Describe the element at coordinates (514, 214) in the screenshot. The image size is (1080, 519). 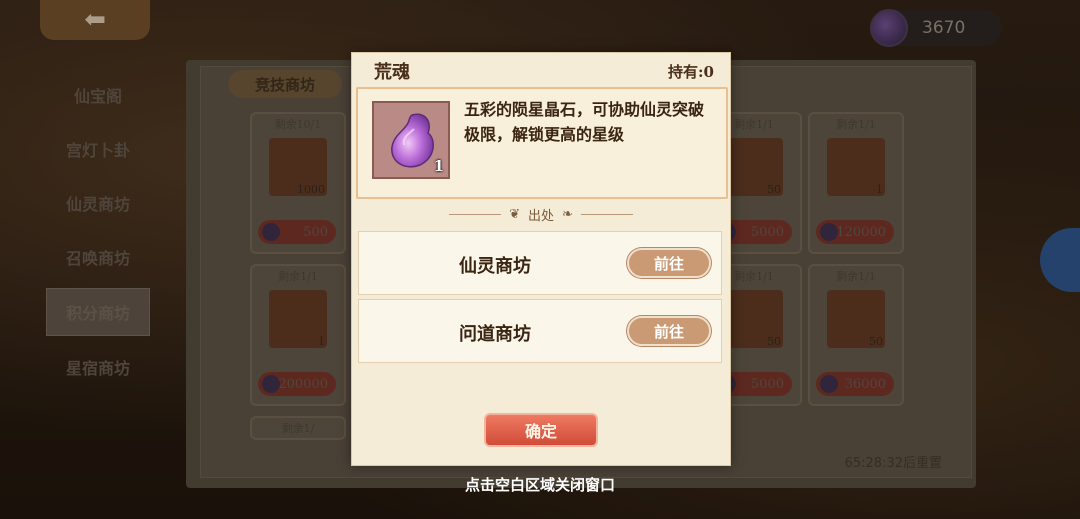
I see `scroll-ornament-icon: ❦` at that location.